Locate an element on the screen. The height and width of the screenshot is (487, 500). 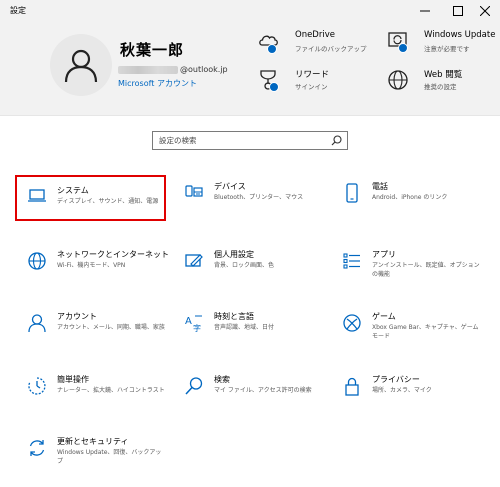
category-gaming: ゲーム Xbox Game Bar、キャプチャ、ゲーム モード is located at coordinates (405, 329).